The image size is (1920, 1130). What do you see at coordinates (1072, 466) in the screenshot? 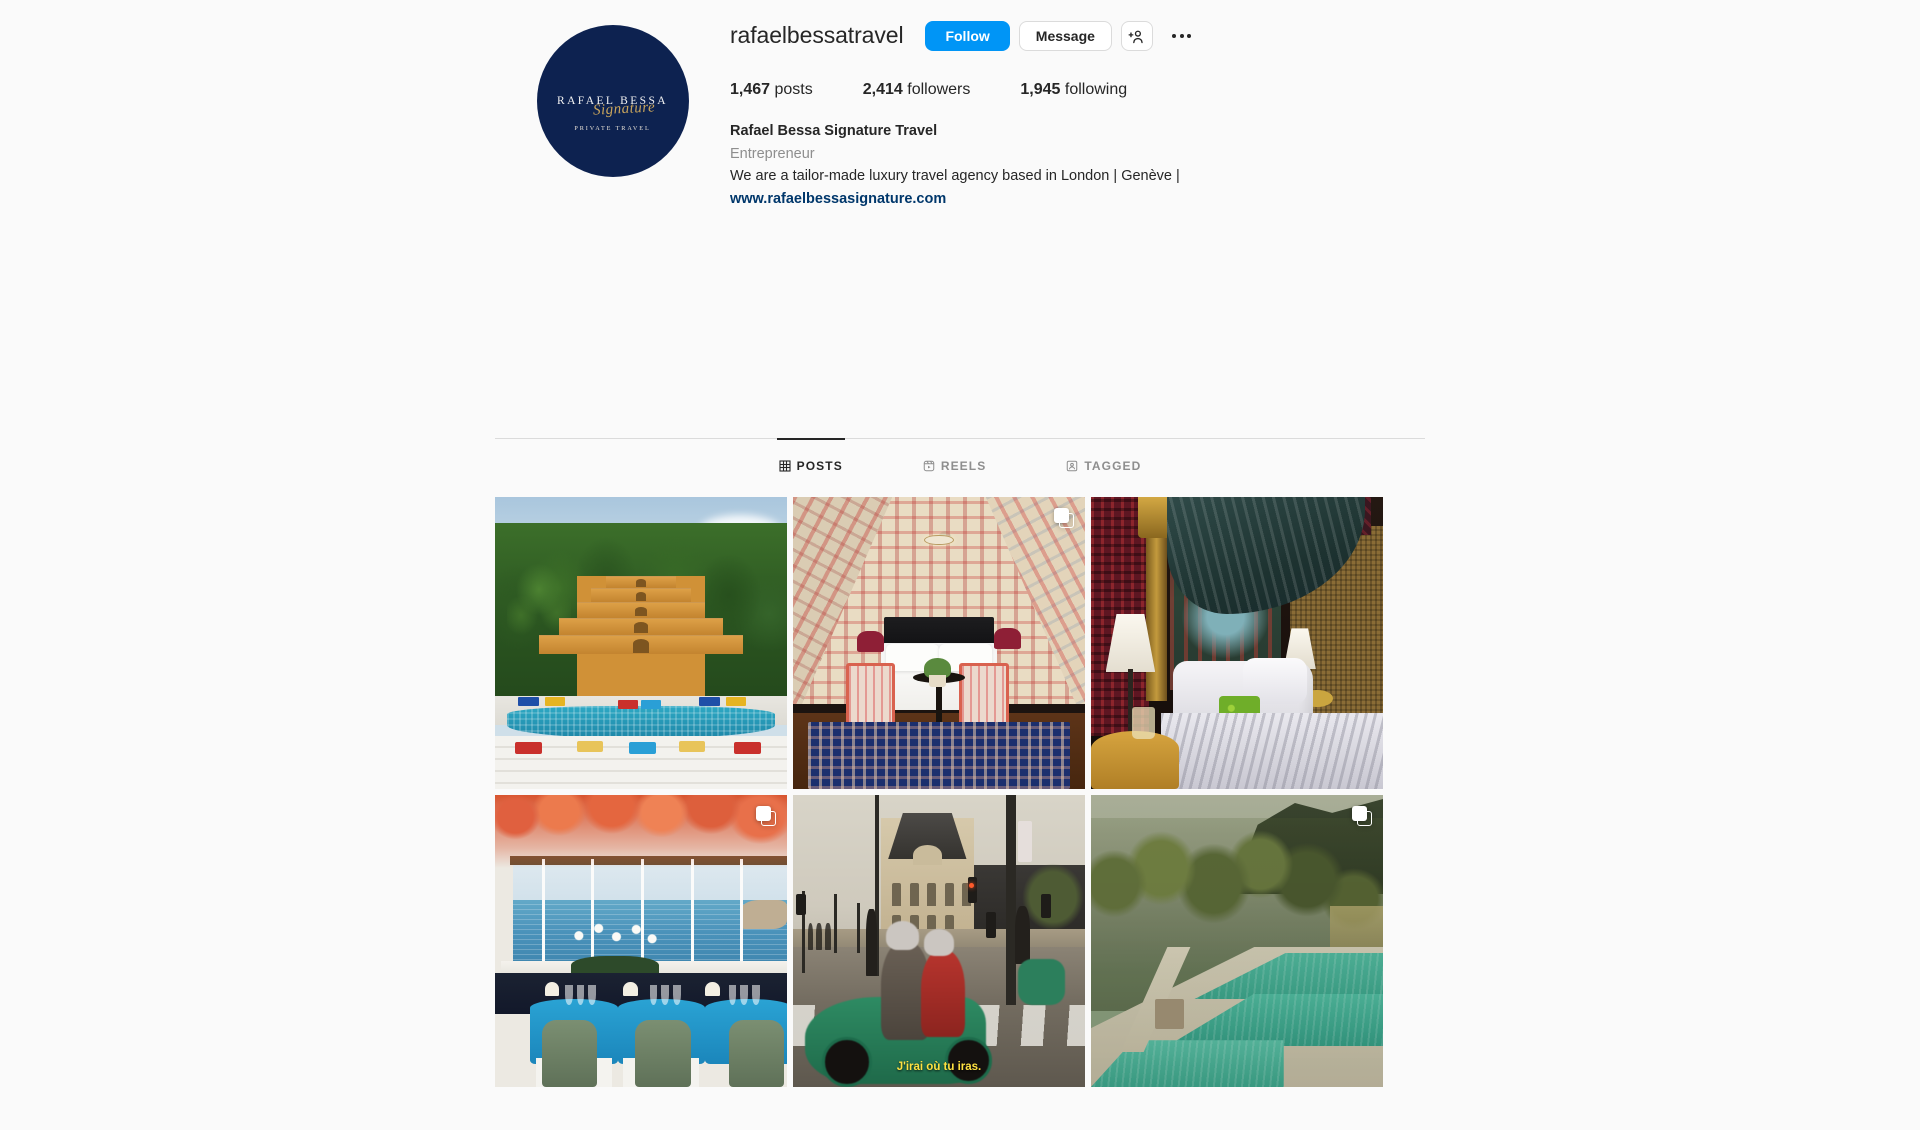
I see `tagged-icon` at bounding box center [1072, 466].